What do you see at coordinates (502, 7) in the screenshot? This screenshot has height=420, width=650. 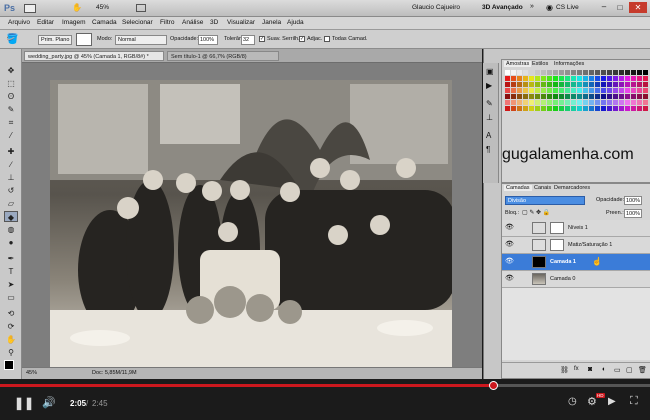 I see `workspace-switcher: 3D Avançado` at bounding box center [502, 7].